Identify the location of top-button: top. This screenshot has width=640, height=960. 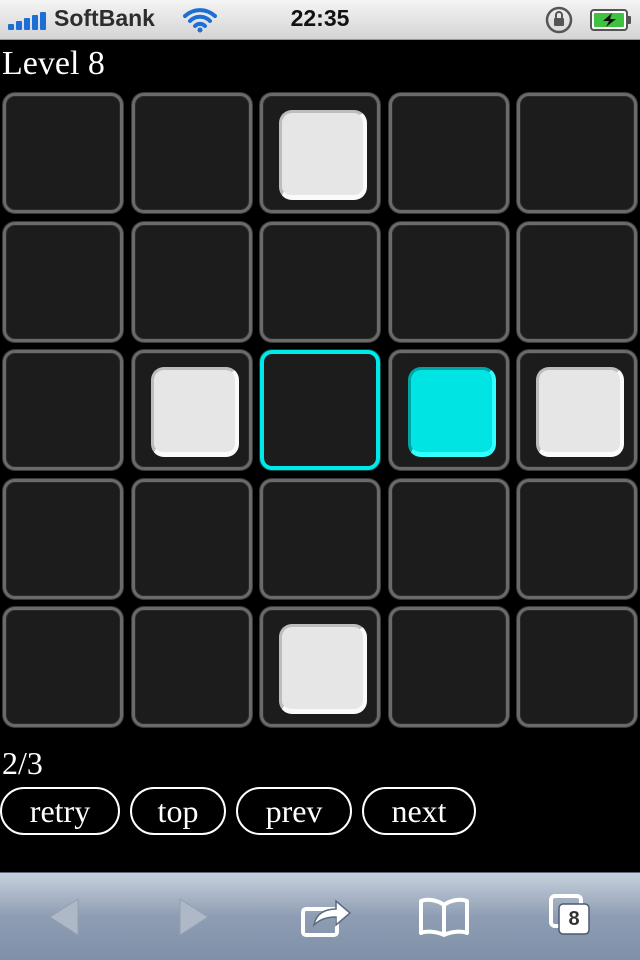
(178, 811).